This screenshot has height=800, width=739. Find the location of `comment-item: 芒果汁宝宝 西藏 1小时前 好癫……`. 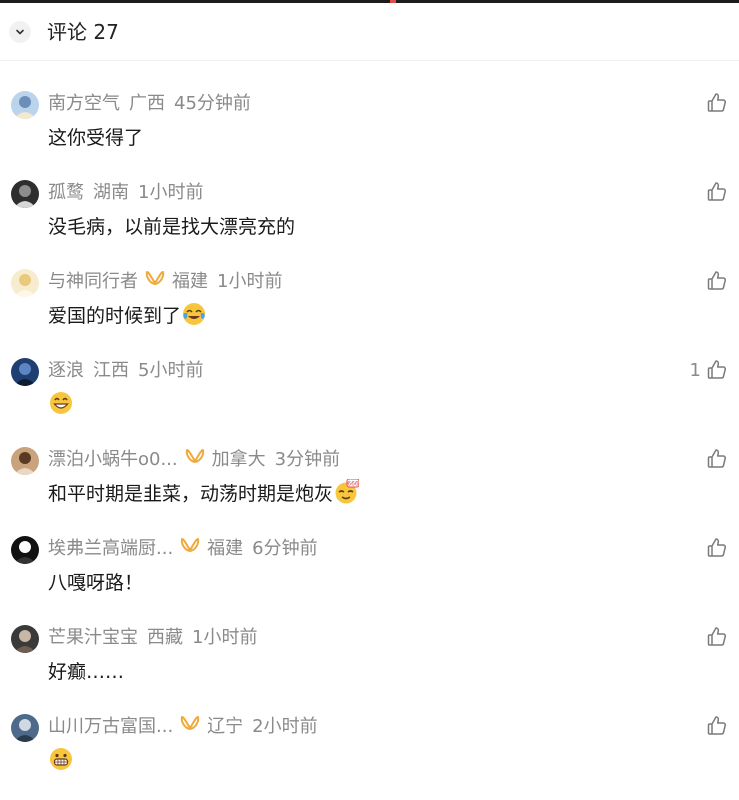

comment-item: 芒果汁宝宝 西藏 1小时前 好癫…… is located at coordinates (369, 665).